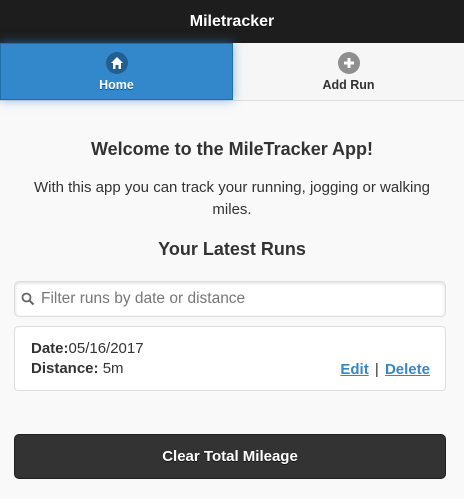 The width and height of the screenshot is (464, 499). I want to click on app-header: Miletracker, so click(232, 21).